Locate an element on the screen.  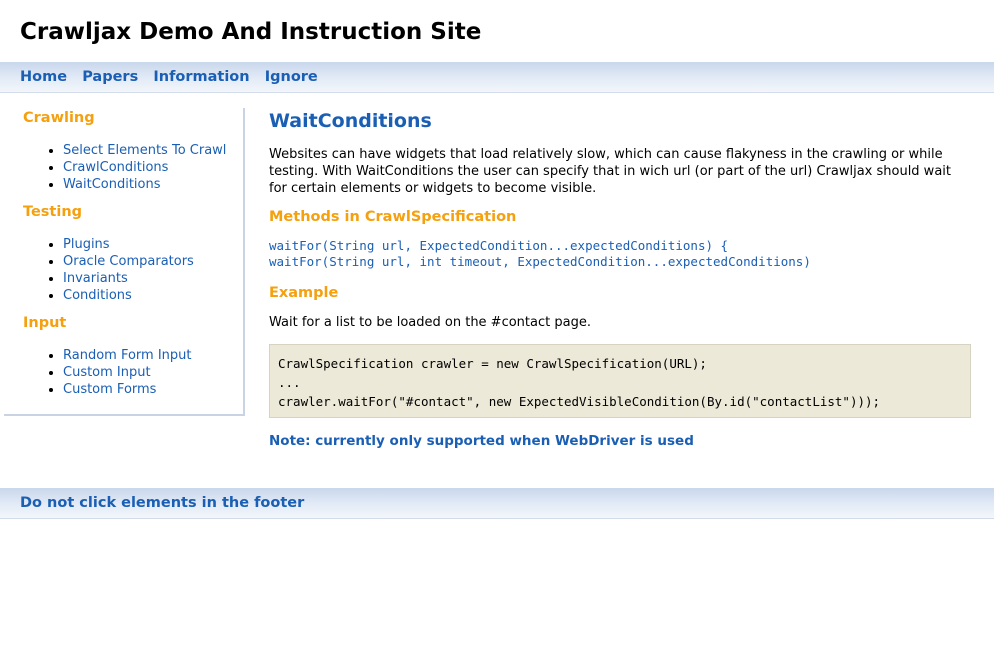
sidebar-link-oracle-comparators: Oracle Comparators is located at coordinates (128, 261).